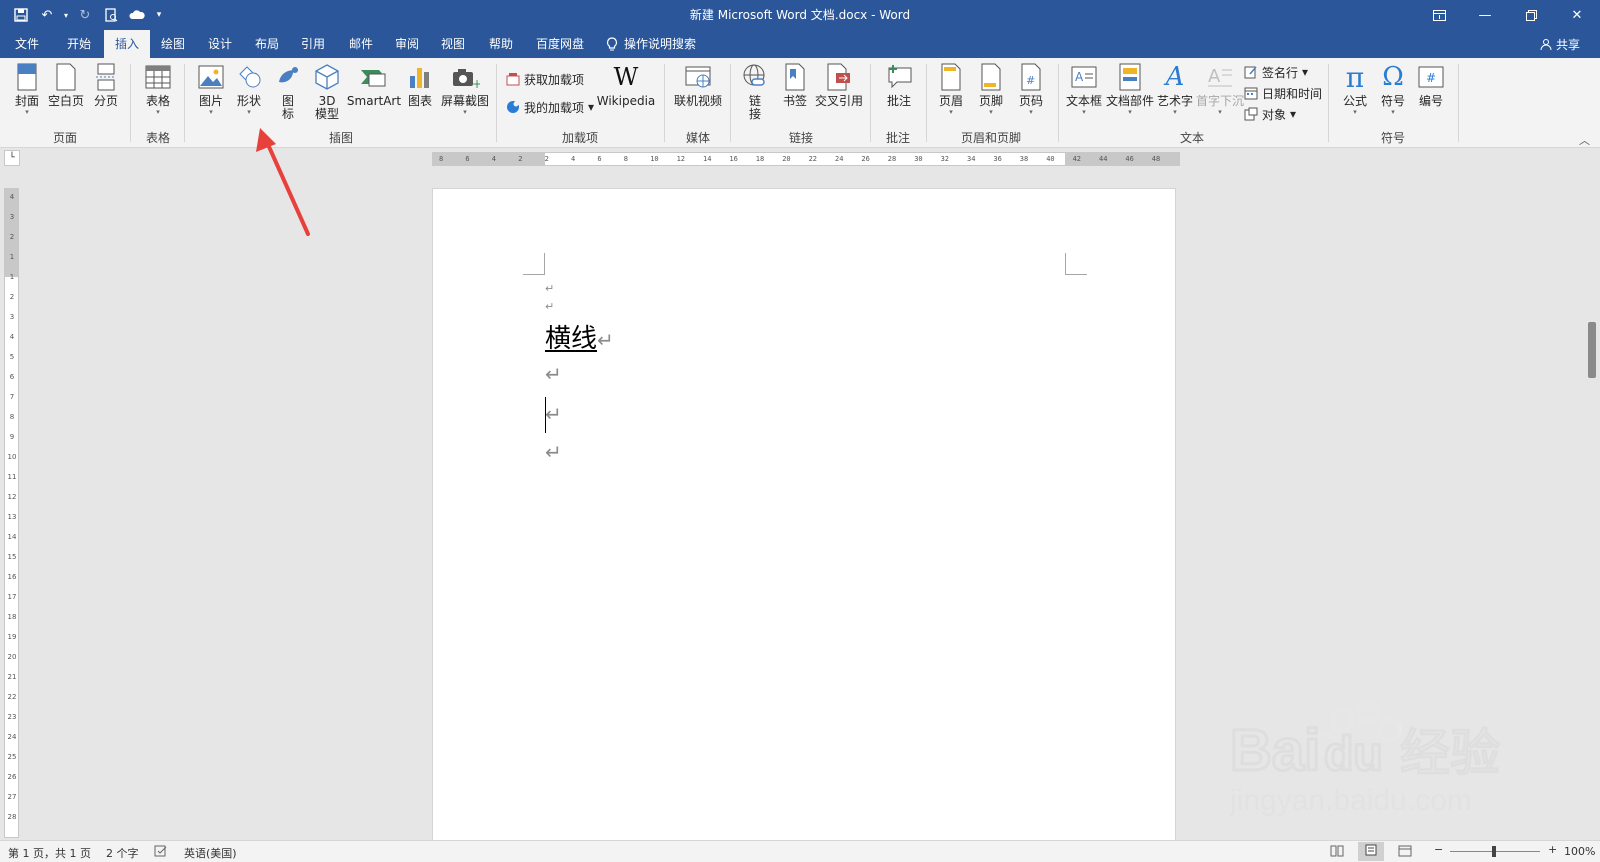 The width and height of the screenshot is (1600, 862). Describe the element at coordinates (453, 44) in the screenshot. I see `tab-view: 视图` at that location.